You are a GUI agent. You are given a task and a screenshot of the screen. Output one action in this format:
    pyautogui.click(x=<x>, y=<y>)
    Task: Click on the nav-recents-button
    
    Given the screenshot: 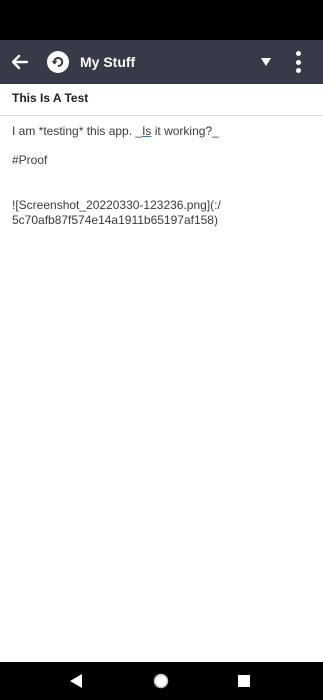 What is the action you would take?
    pyautogui.click(x=244, y=681)
    